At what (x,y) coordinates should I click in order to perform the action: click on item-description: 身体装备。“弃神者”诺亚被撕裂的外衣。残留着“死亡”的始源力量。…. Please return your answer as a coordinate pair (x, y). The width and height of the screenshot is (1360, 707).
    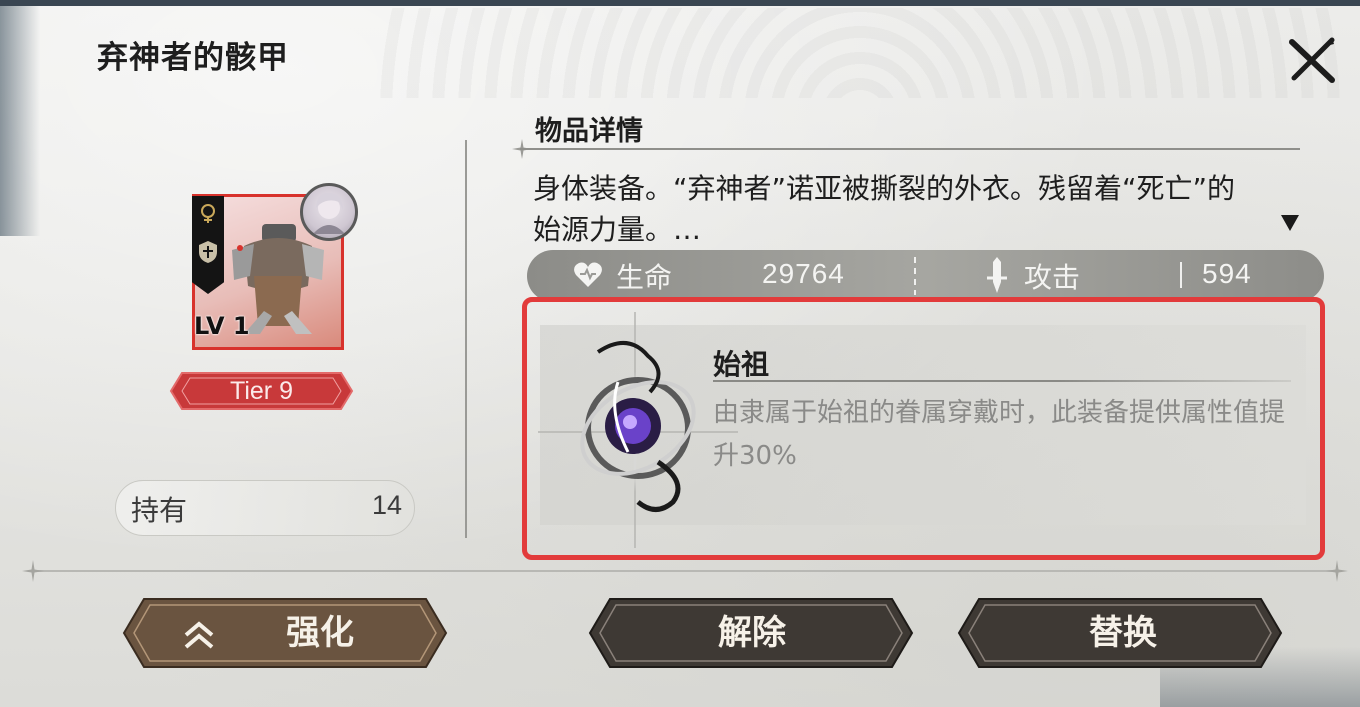
    Looking at the image, I should click on (884, 209).